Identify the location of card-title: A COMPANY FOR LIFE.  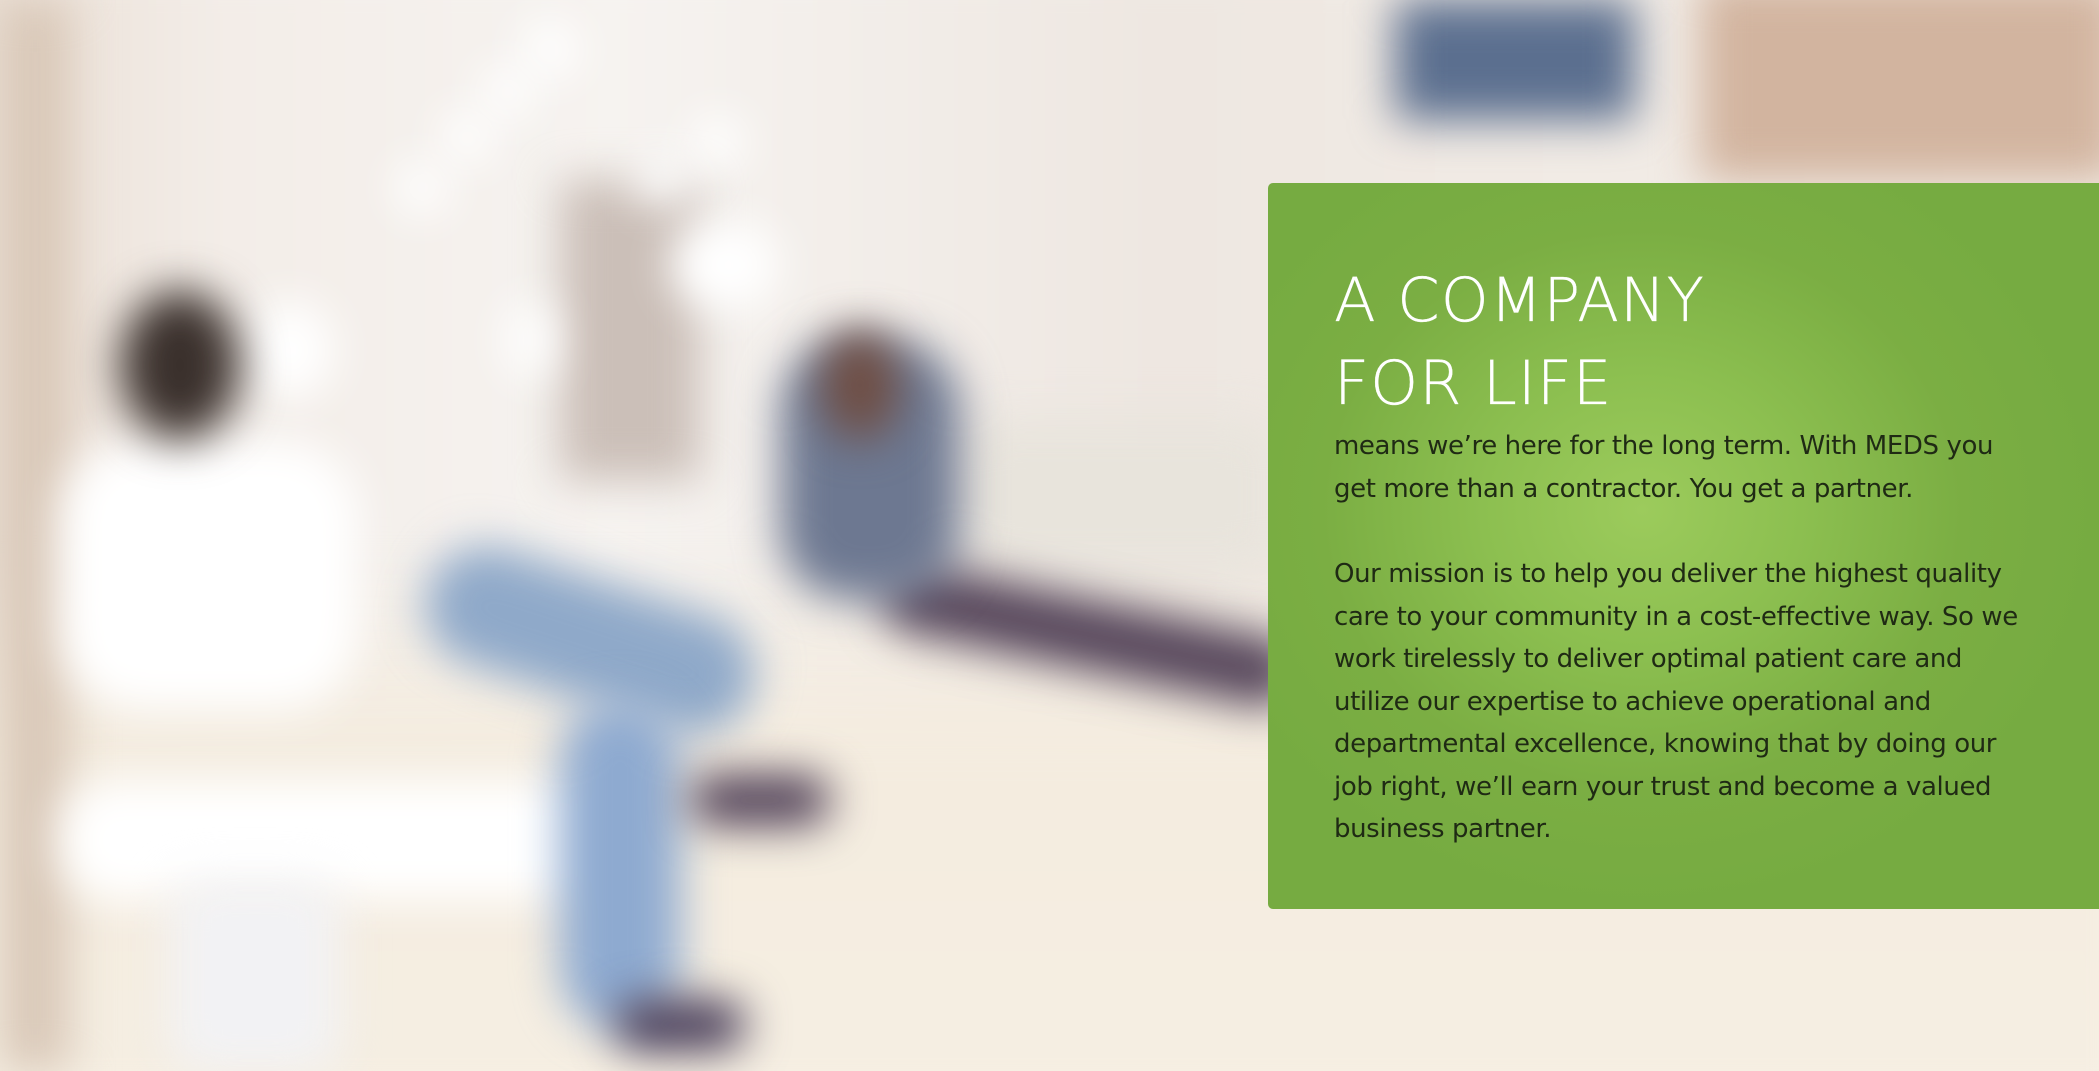
(1683, 342).